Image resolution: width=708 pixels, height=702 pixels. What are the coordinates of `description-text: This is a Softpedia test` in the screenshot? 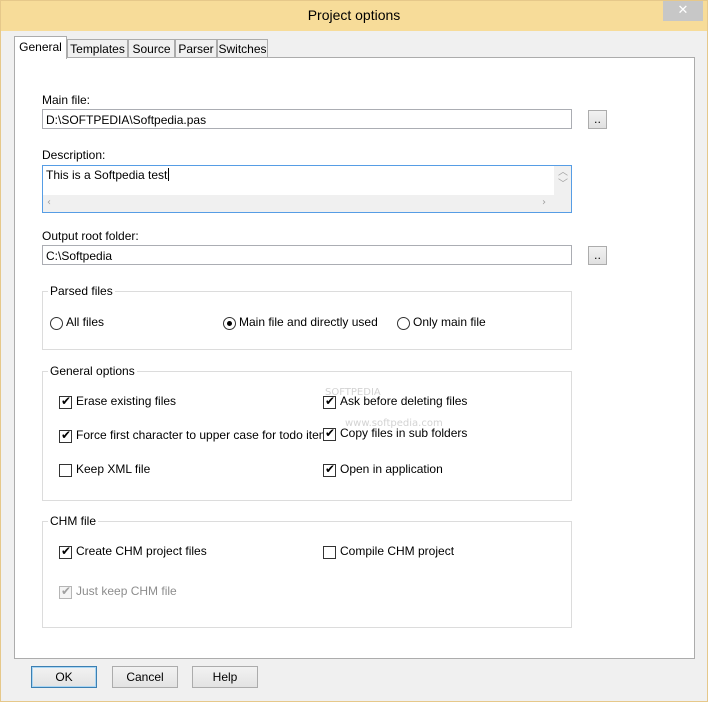 It's located at (108, 175).